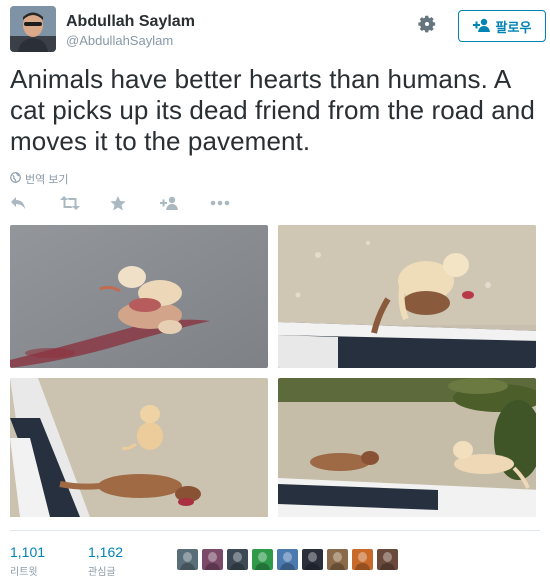 The image size is (550, 579). I want to click on favorite-count: 1,162, so click(106, 552).